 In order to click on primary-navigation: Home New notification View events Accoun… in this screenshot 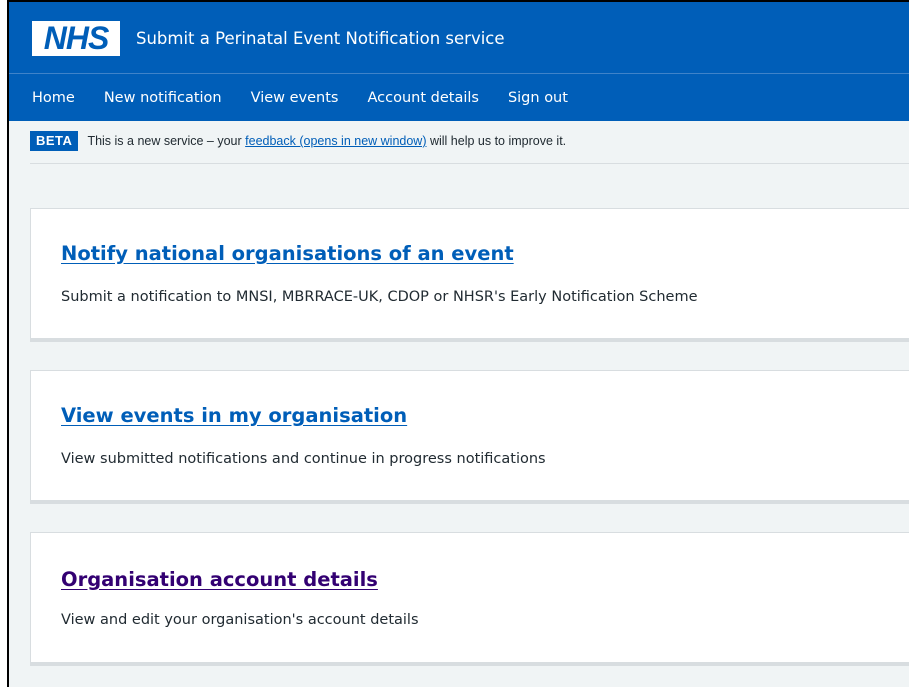, I will do `click(459, 97)`.